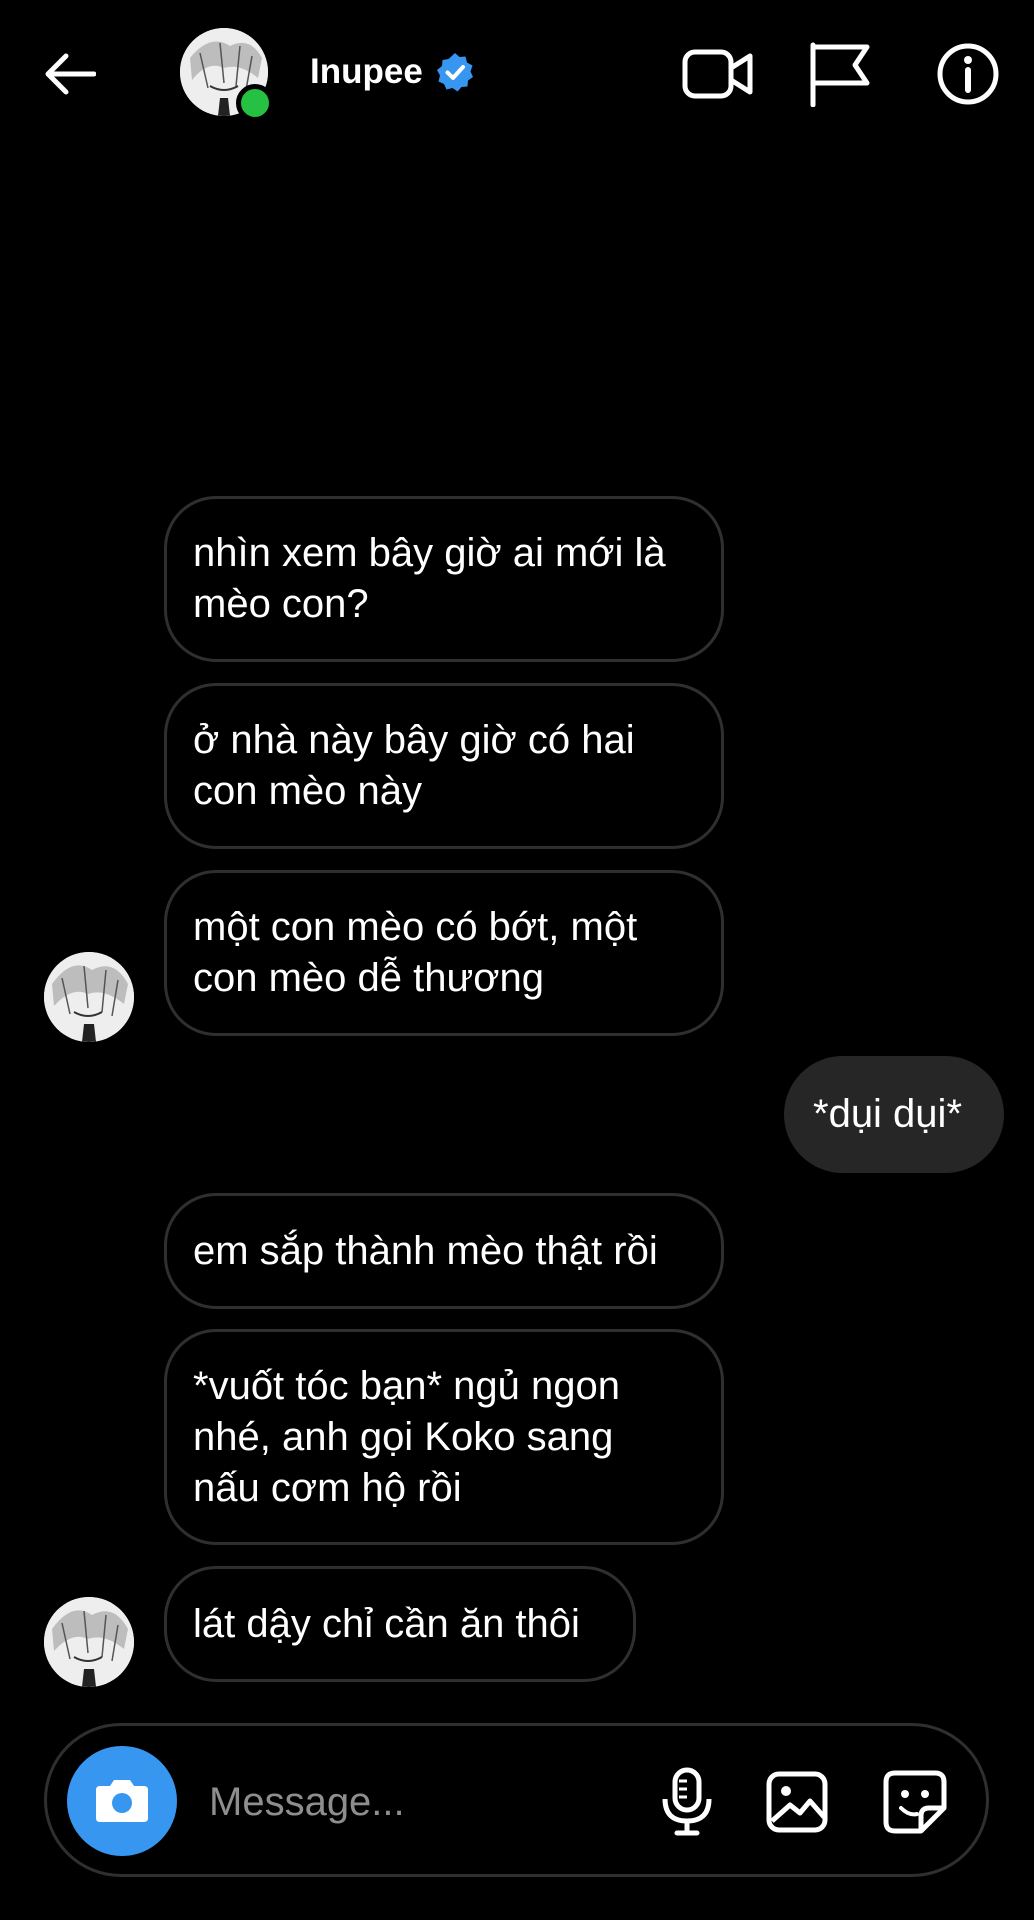  What do you see at coordinates (386, 1623) in the screenshot?
I see `message-text: lát dậy chỉ cần ăn thôi` at bounding box center [386, 1623].